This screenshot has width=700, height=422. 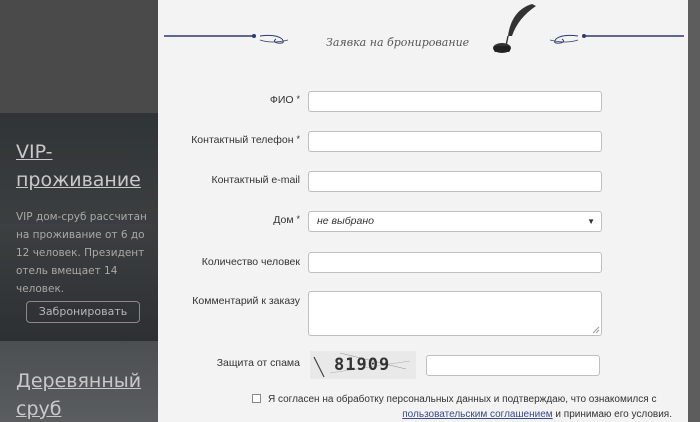 I want to click on consent-checkbox, so click(x=256, y=398).